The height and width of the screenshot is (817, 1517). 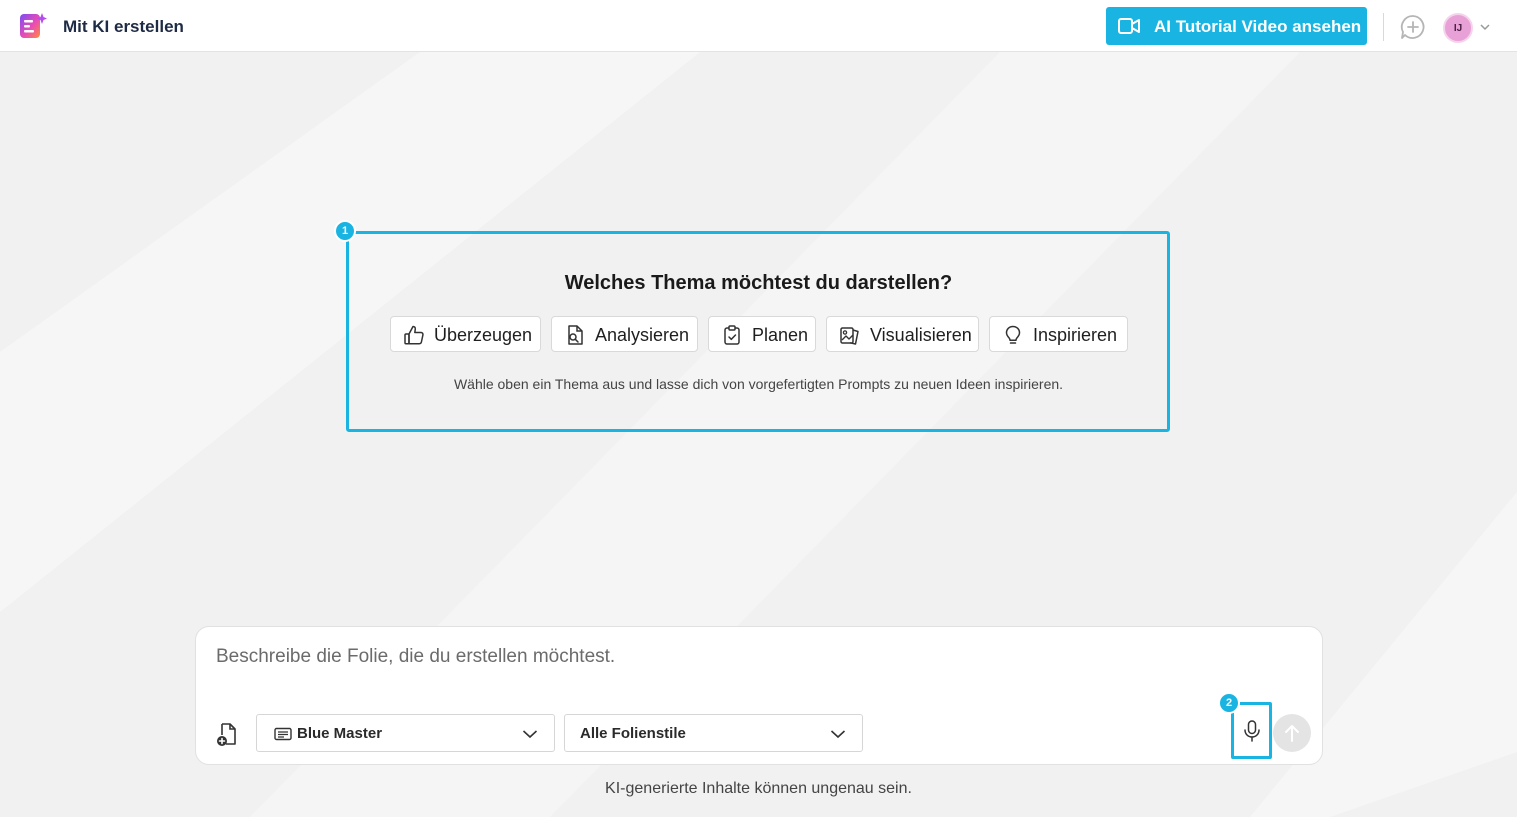 I want to click on tutorial-video-button: AI Tutorial Video ansehen, so click(x=1236, y=26).